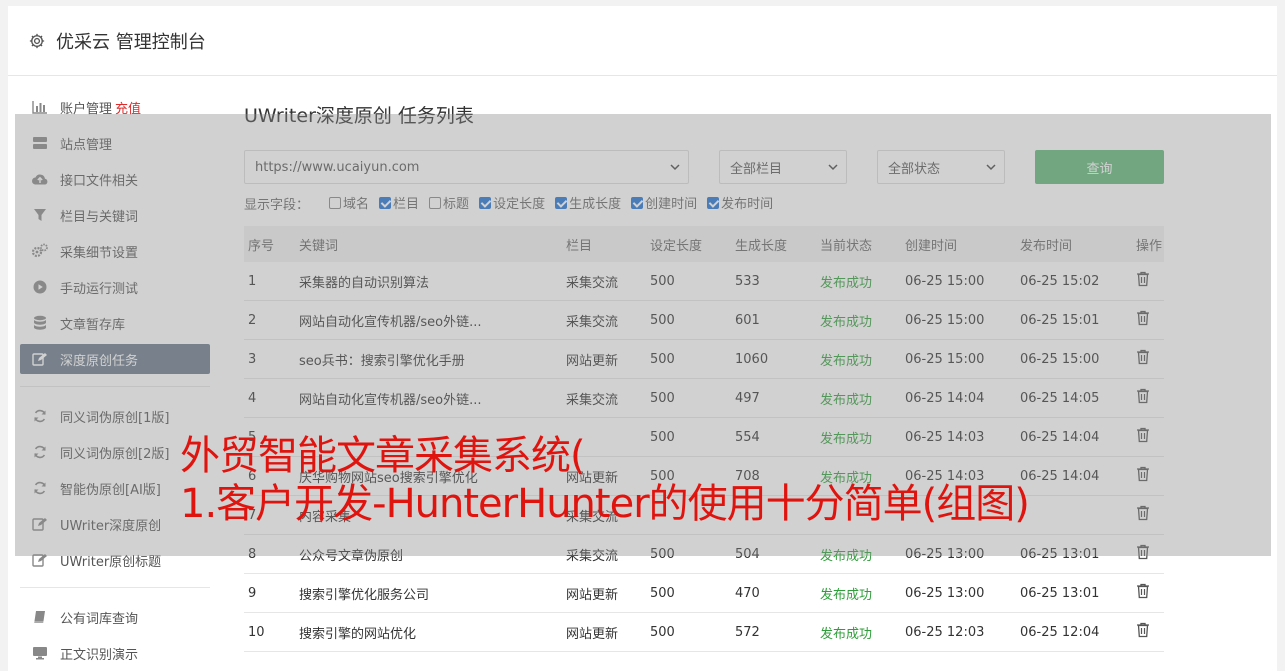 The image size is (1285, 671). I want to click on sidebar-divider, so click(115, 587).